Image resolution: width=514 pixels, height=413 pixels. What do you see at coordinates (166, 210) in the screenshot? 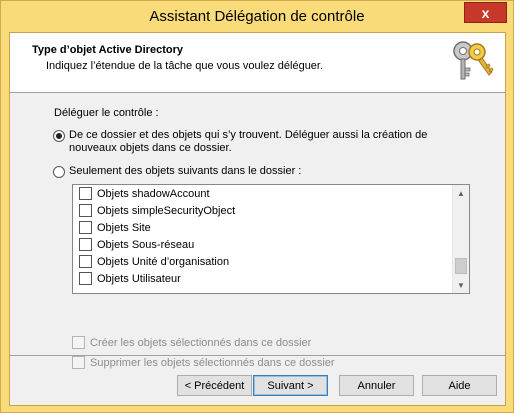
I see `list-item-label: Objets simpleSecurityObject` at bounding box center [166, 210].